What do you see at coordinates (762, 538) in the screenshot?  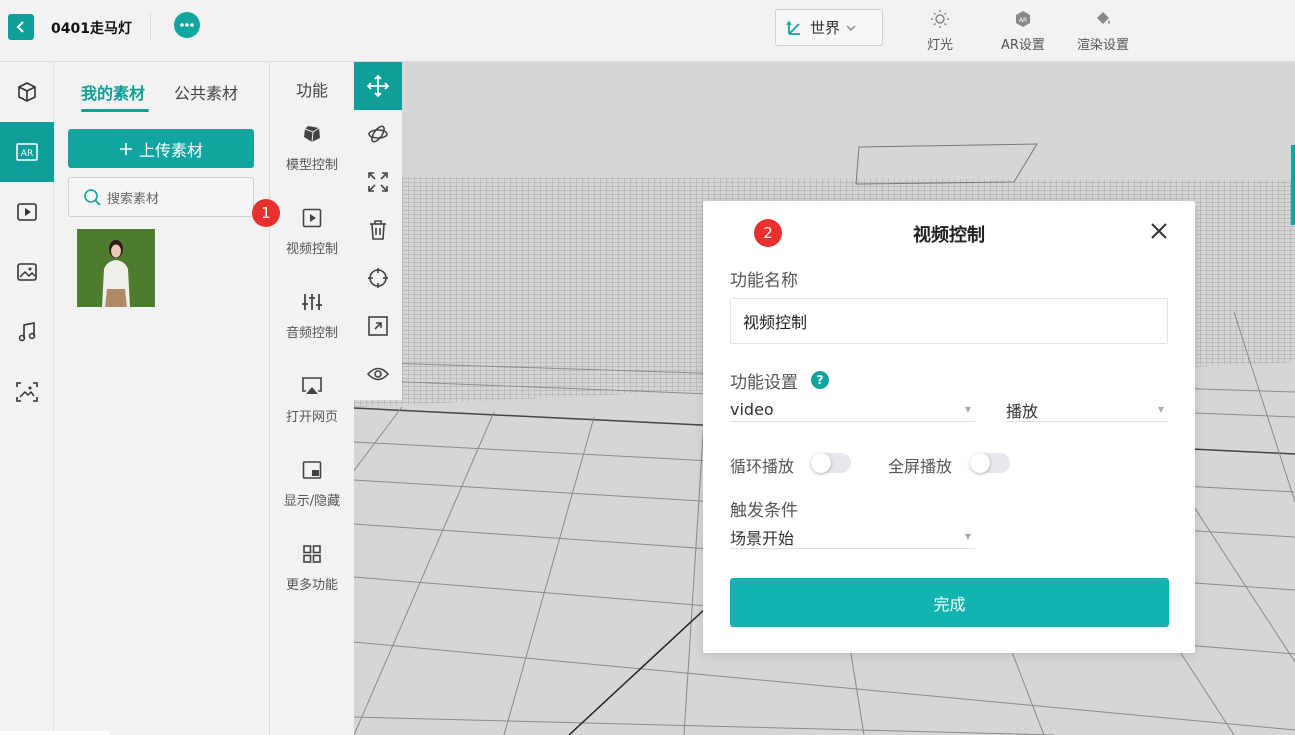 I see `trigger-select-value: 场景开始` at bounding box center [762, 538].